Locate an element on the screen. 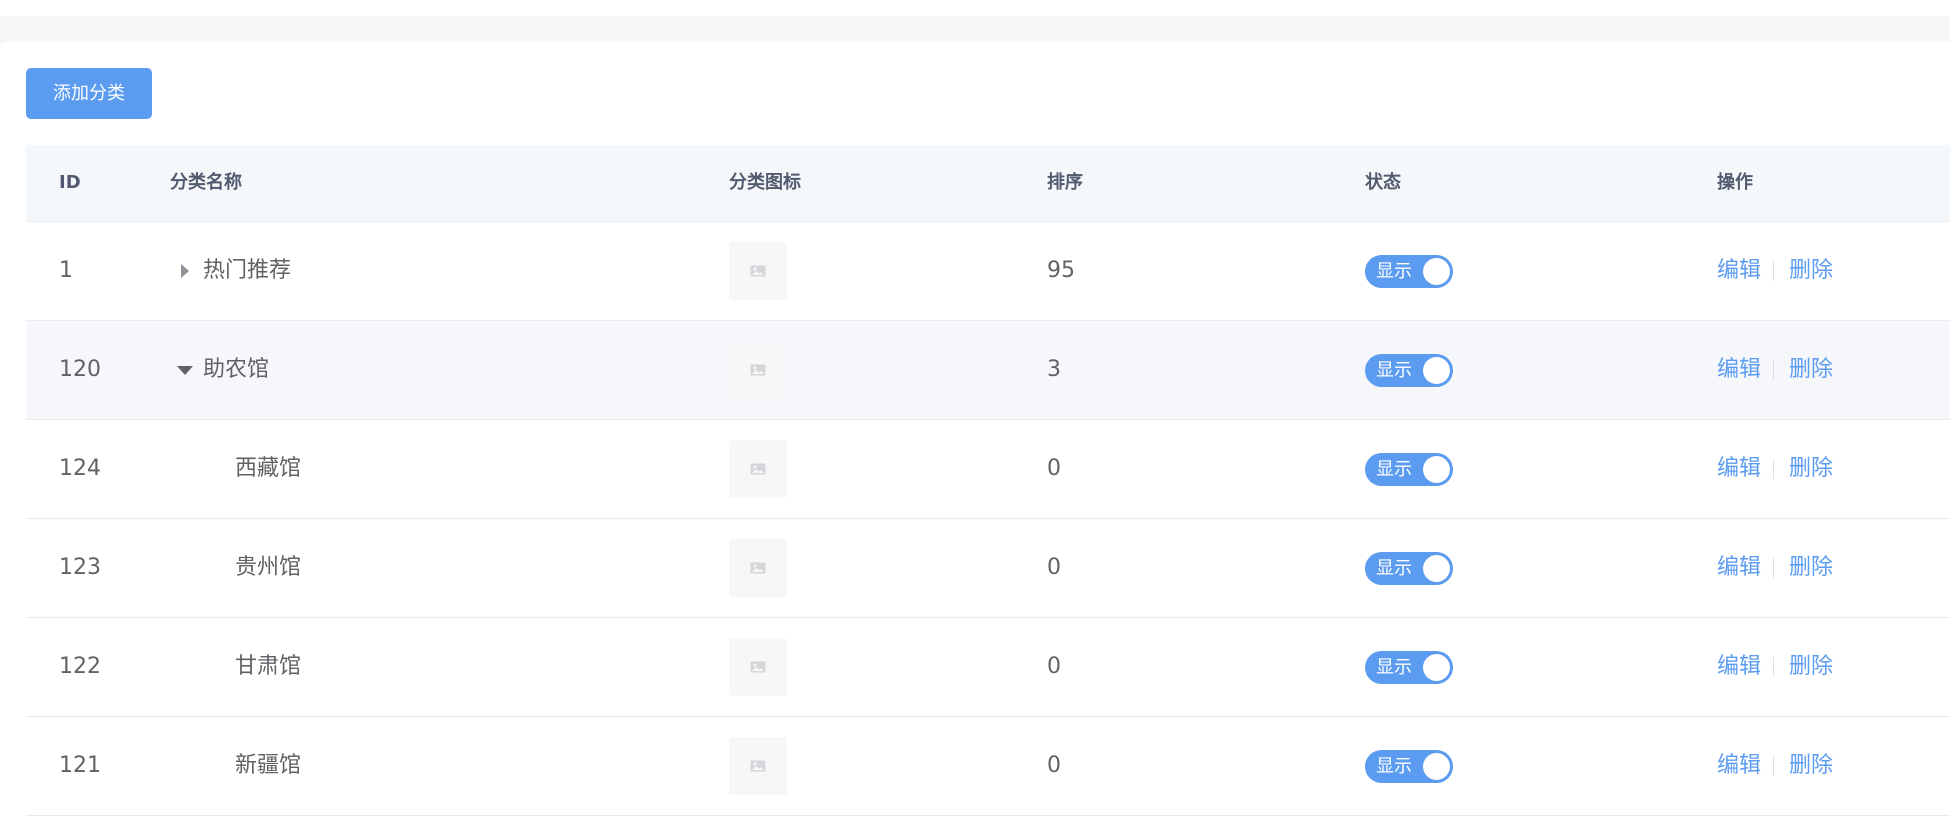 This screenshot has height=820, width=1950. table-header: ID 分类名称 分类图标 排序 状态 操作 is located at coordinates (988, 183).